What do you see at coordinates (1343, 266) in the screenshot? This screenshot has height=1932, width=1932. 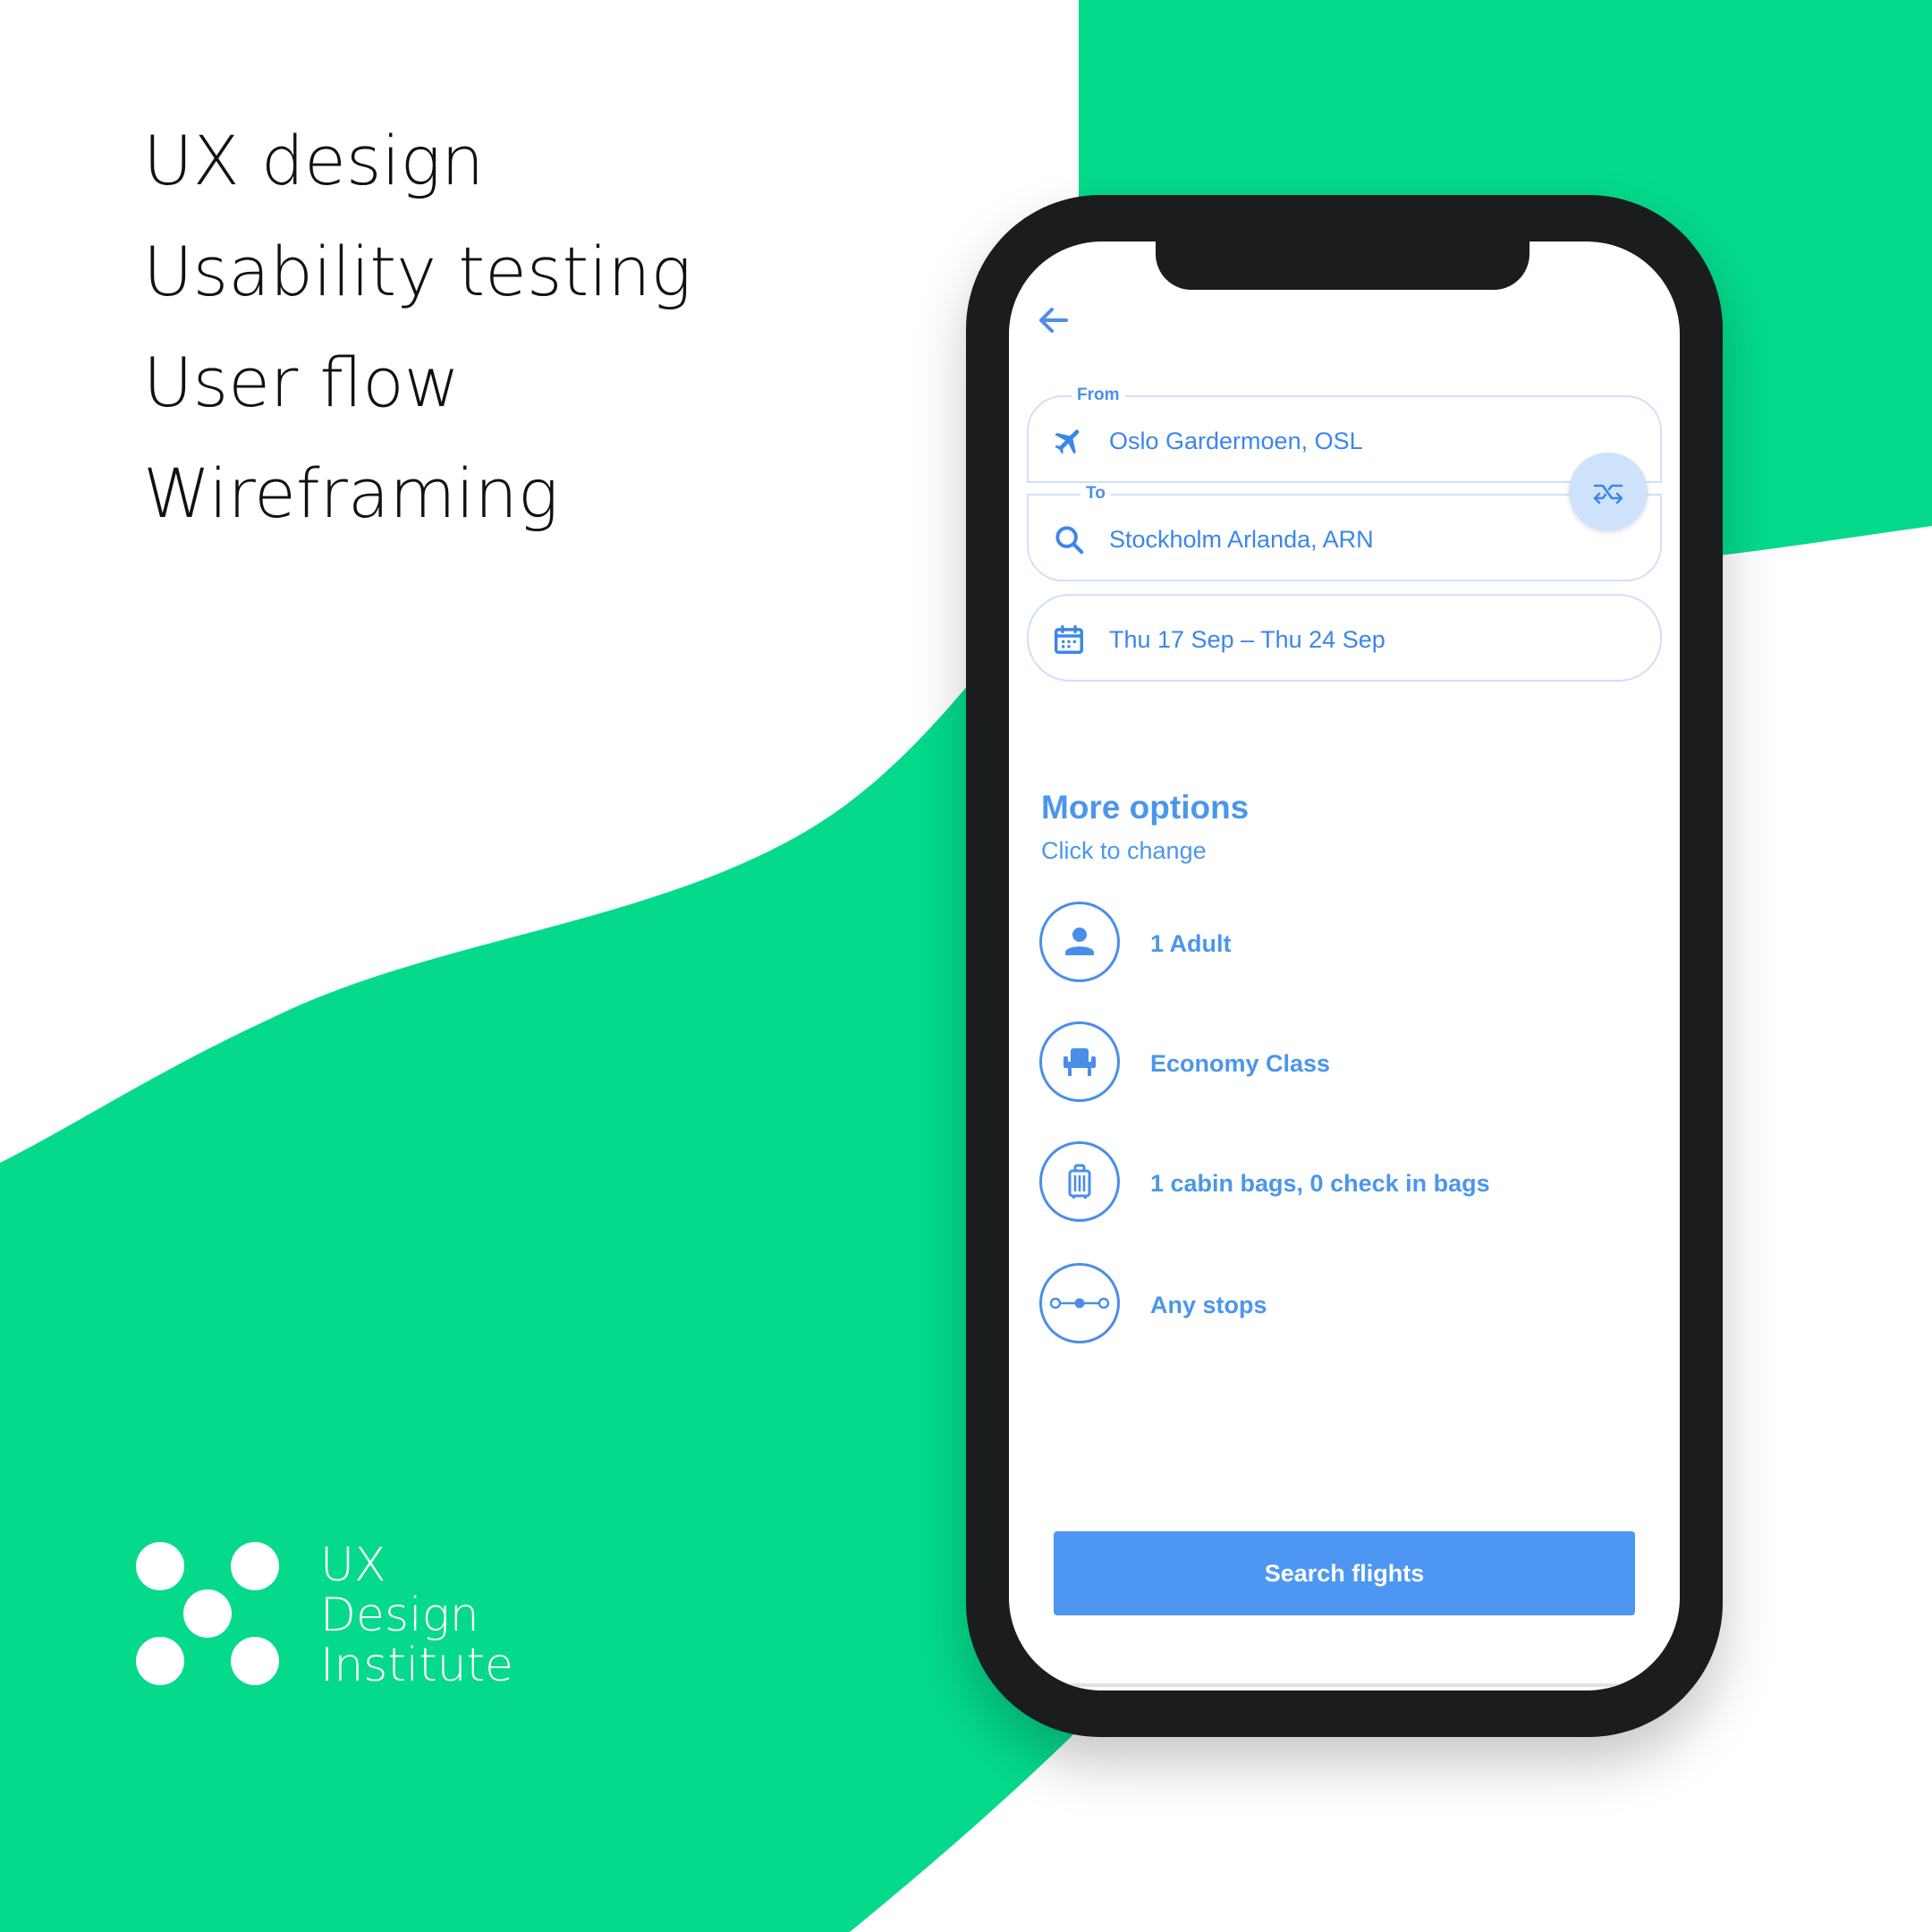 I see `phone-notch` at bounding box center [1343, 266].